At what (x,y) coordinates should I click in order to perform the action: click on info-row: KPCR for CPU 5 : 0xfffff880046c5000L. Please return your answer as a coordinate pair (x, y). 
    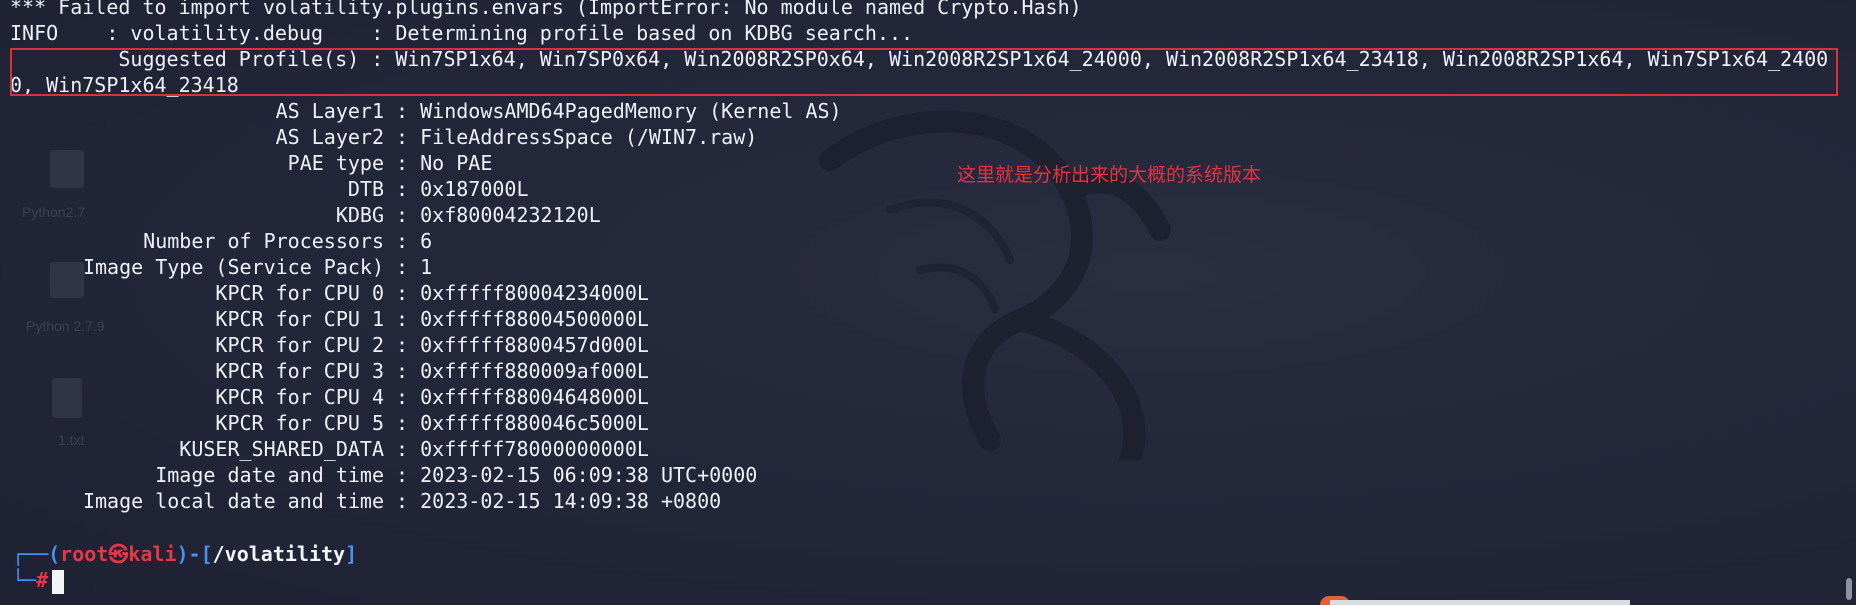
    Looking at the image, I should click on (432, 423).